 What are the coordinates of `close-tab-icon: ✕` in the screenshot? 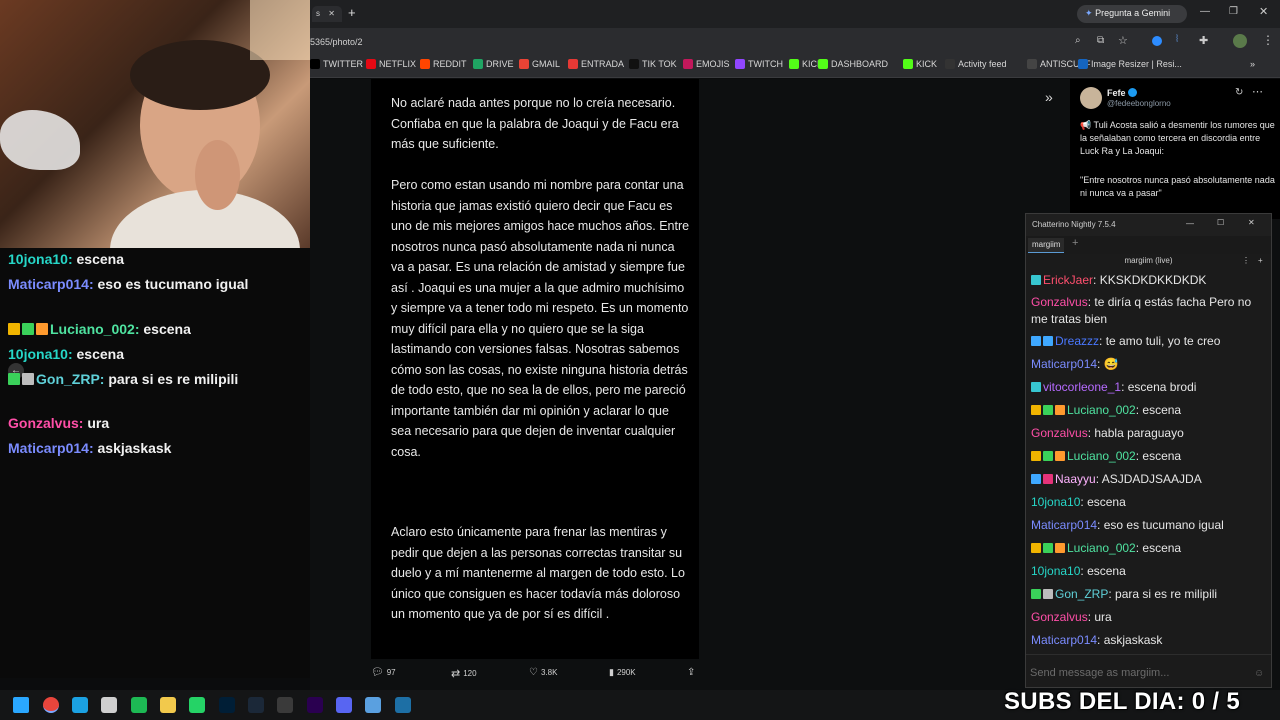 It's located at (331, 13).